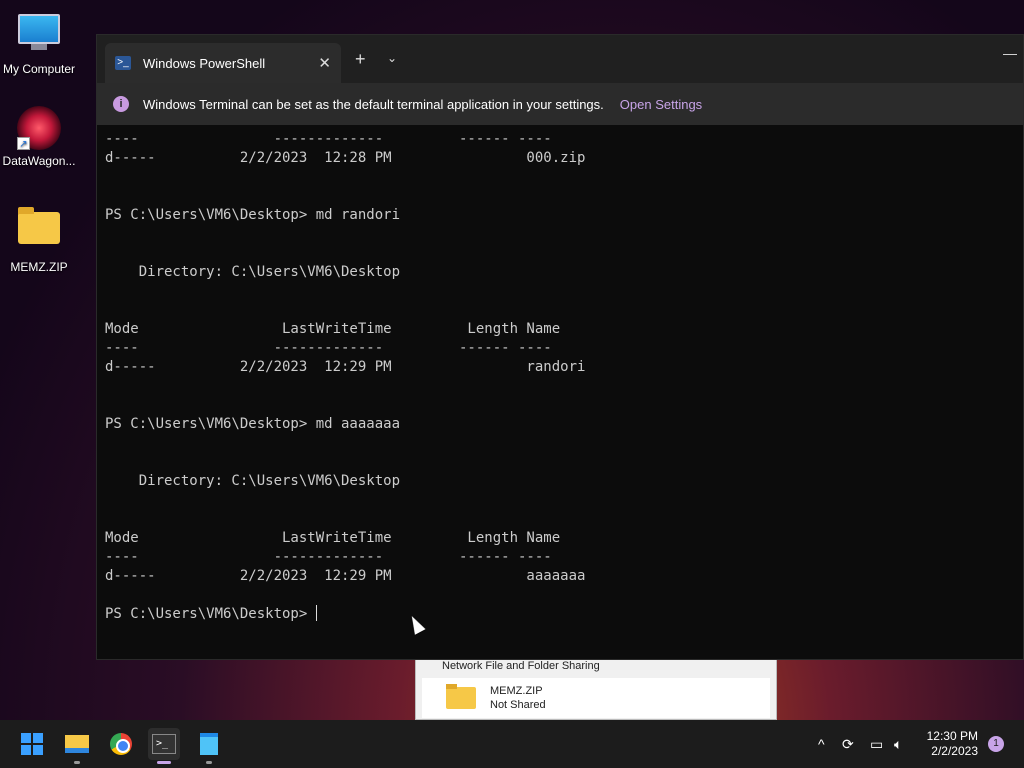 This screenshot has width=1024, height=768. What do you see at coordinates (512, 744) in the screenshot?
I see `taskbar: >_ ^ ⟳ ▭ 🔈︎ 12:30 PM 2/2/2023 1` at bounding box center [512, 744].